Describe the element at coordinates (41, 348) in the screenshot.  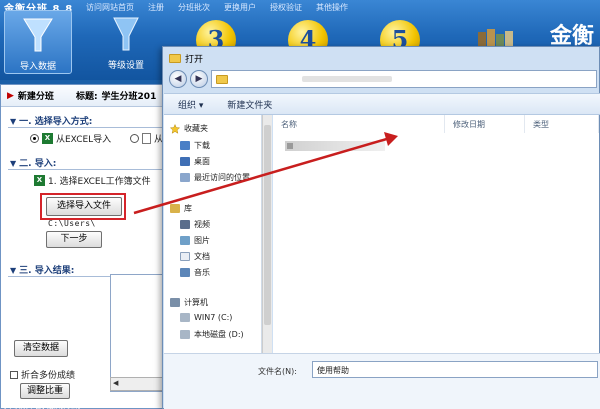
I see `clear-data-button: 清空数据` at that location.